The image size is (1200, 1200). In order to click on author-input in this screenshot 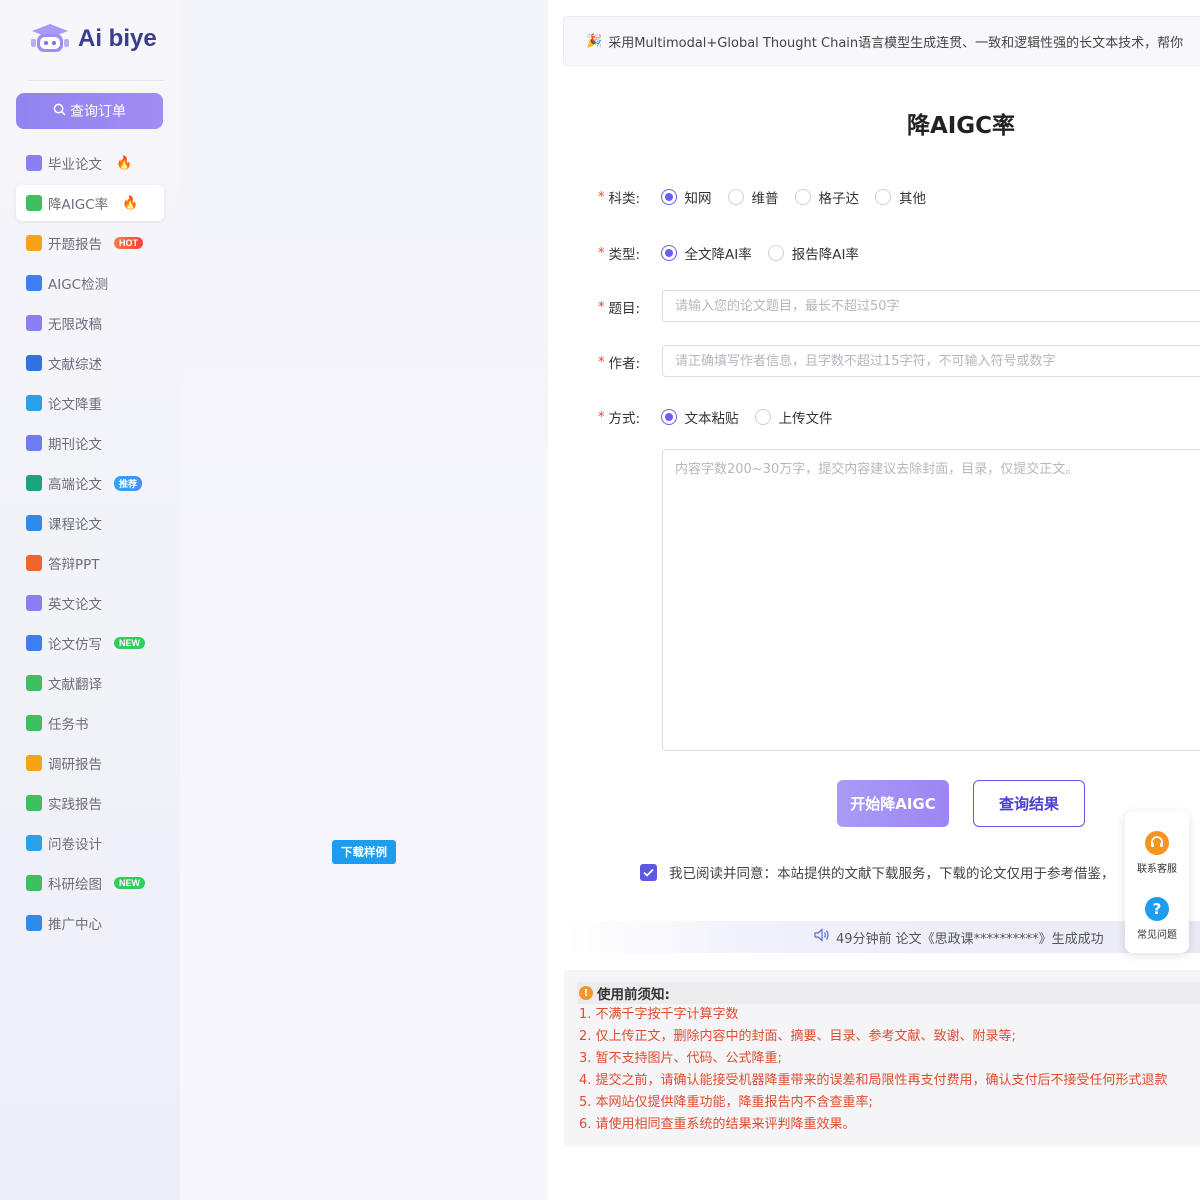, I will do `click(931, 361)`.